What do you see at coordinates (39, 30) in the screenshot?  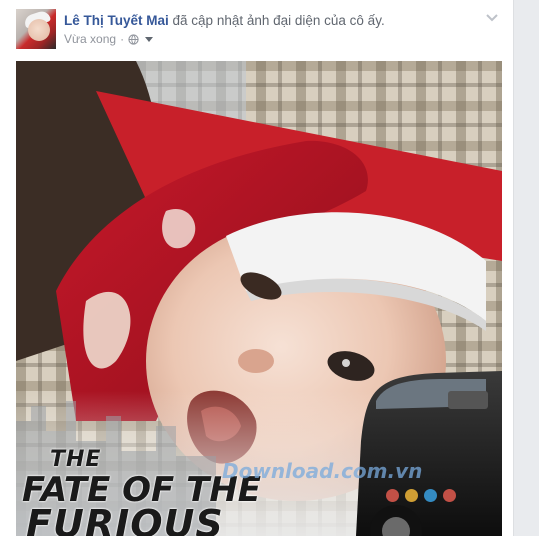 I see `avatar-face` at bounding box center [39, 30].